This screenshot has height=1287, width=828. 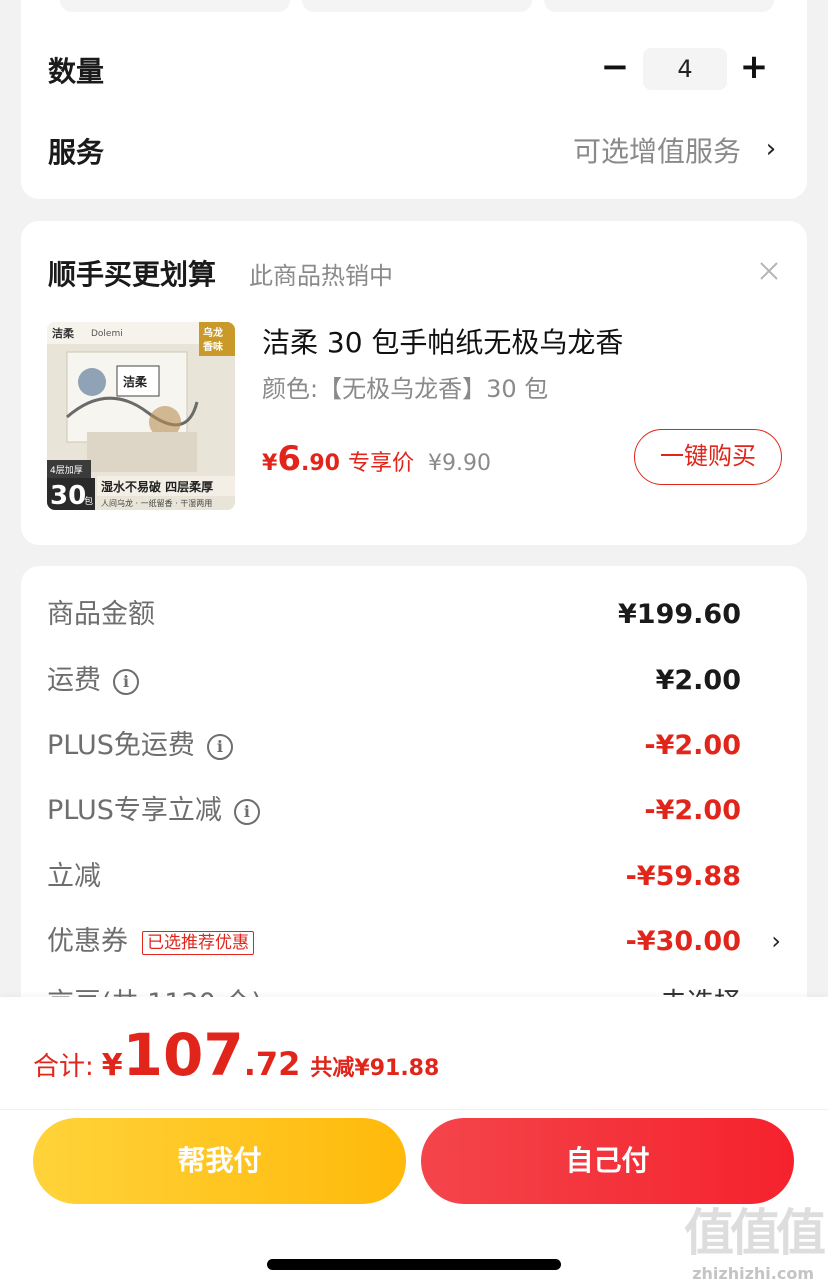 What do you see at coordinates (175, 6) in the screenshot?
I see `spec-chip-1: 服柔软】` at bounding box center [175, 6].